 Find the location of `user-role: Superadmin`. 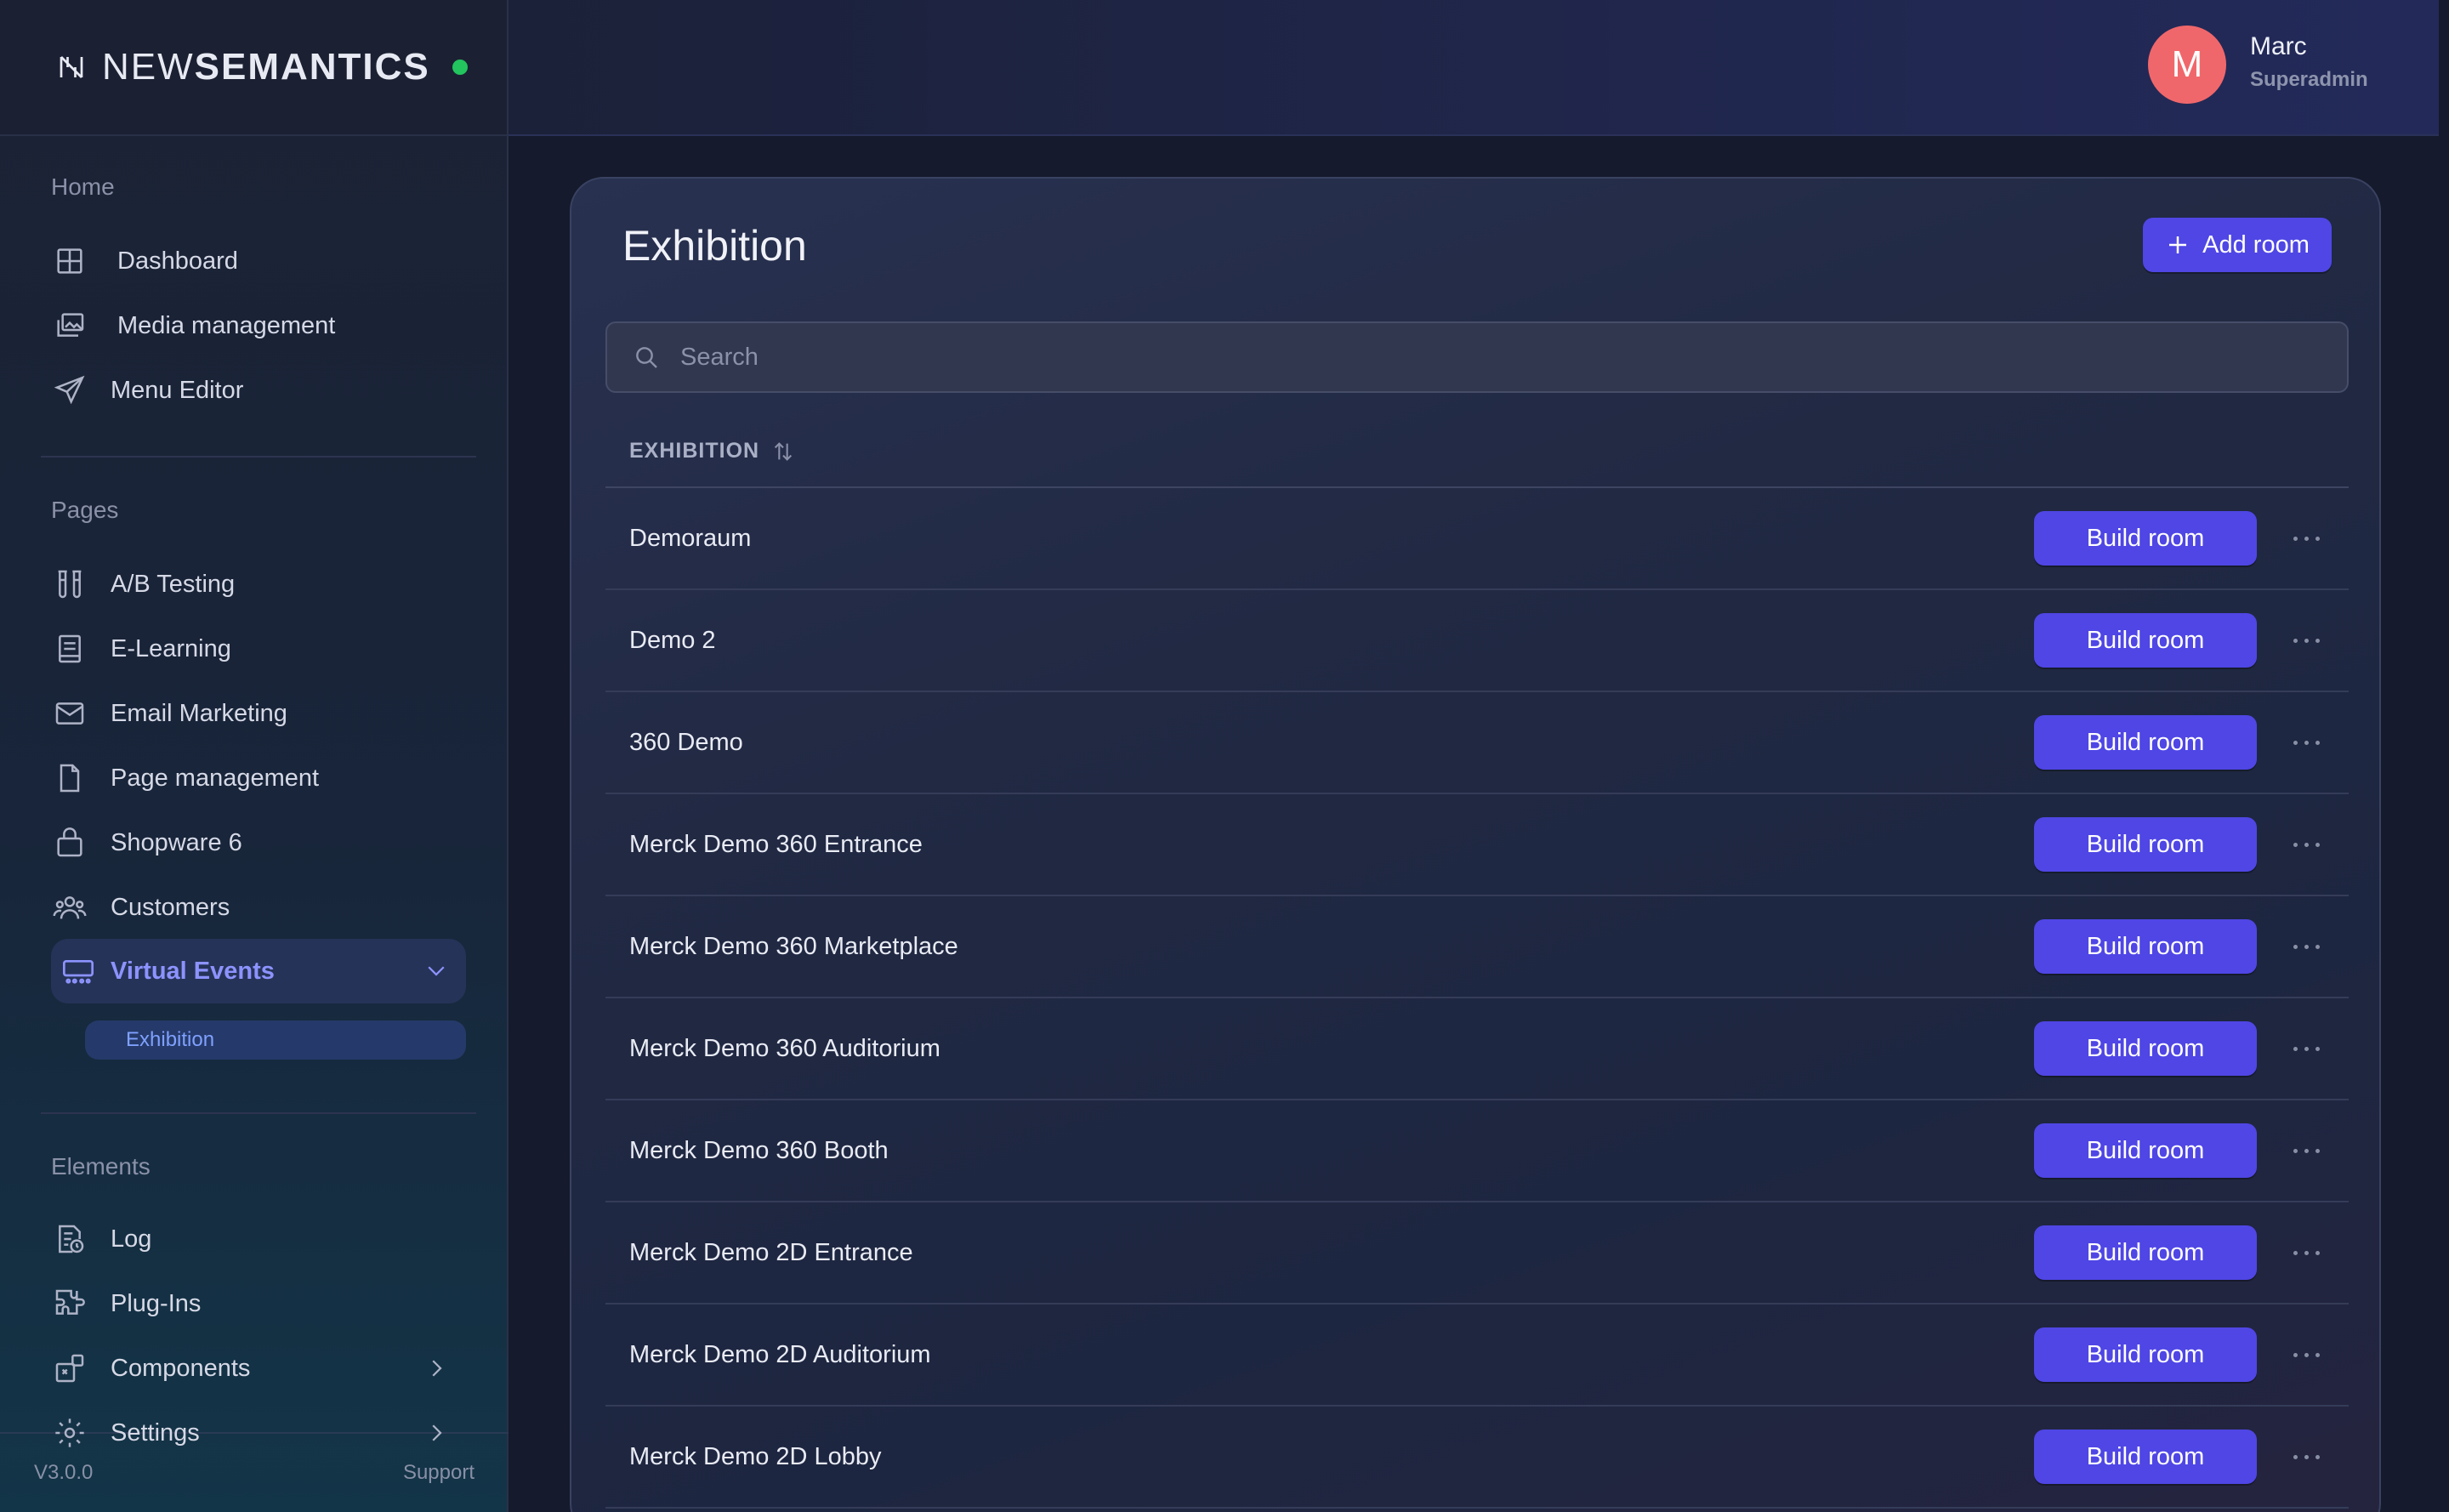

user-role: Superadmin is located at coordinates (2309, 79).